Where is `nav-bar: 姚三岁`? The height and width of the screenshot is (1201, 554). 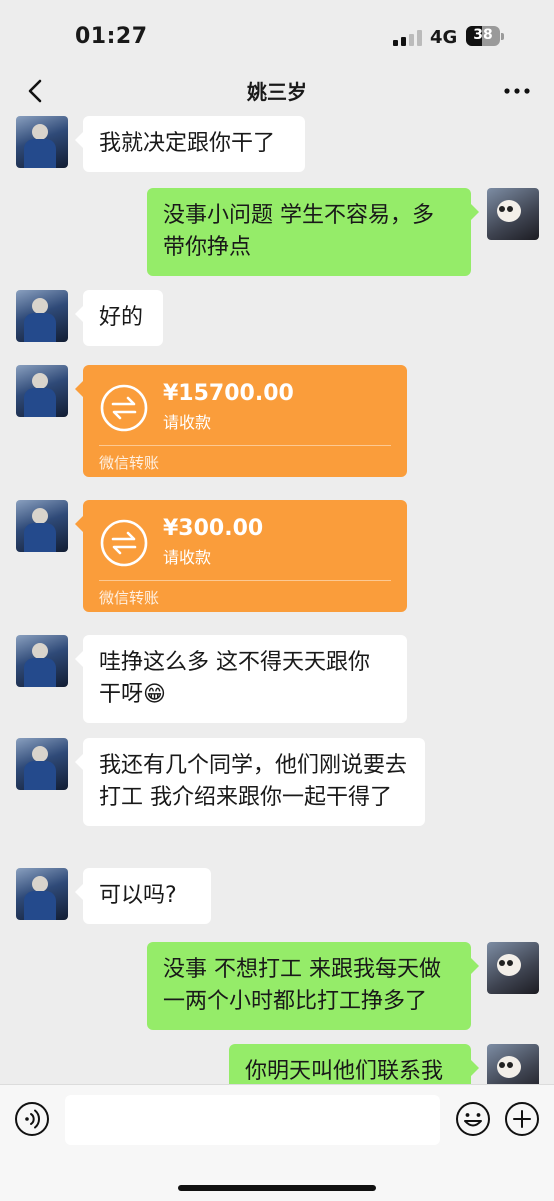
nav-bar: 姚三岁 is located at coordinates (277, 92).